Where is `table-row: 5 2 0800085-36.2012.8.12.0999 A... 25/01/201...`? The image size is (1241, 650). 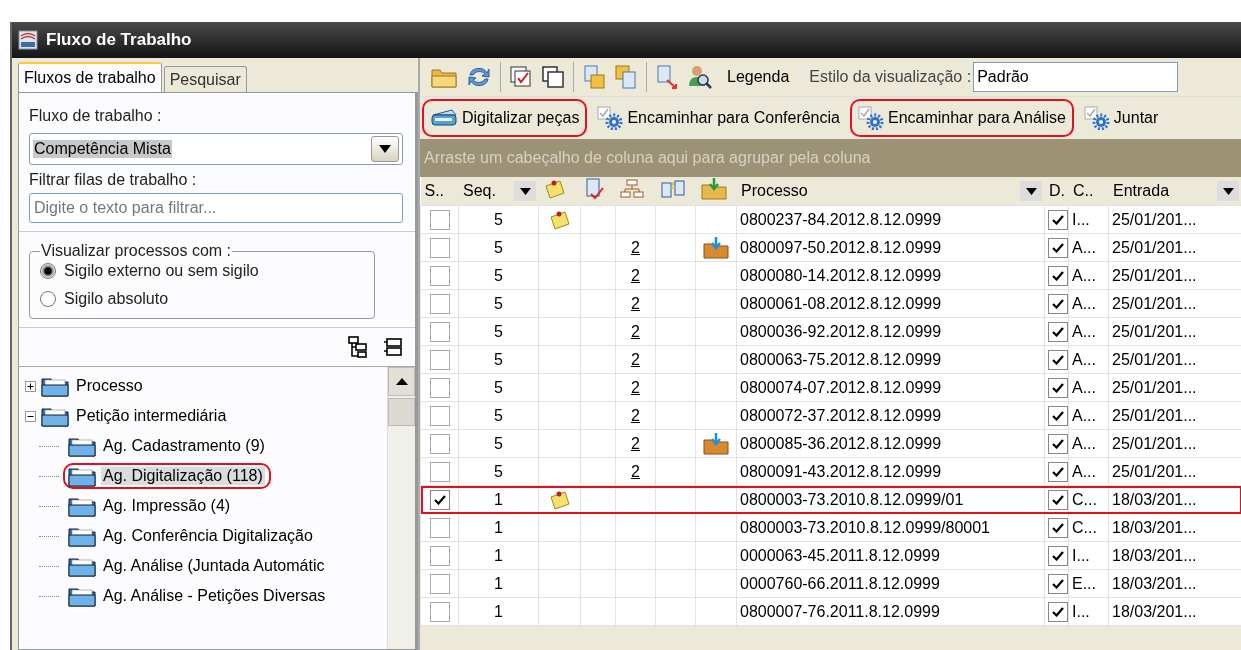
table-row: 5 2 0800085-36.2012.8.12.0999 A... 25/01/201... is located at coordinates (830, 443).